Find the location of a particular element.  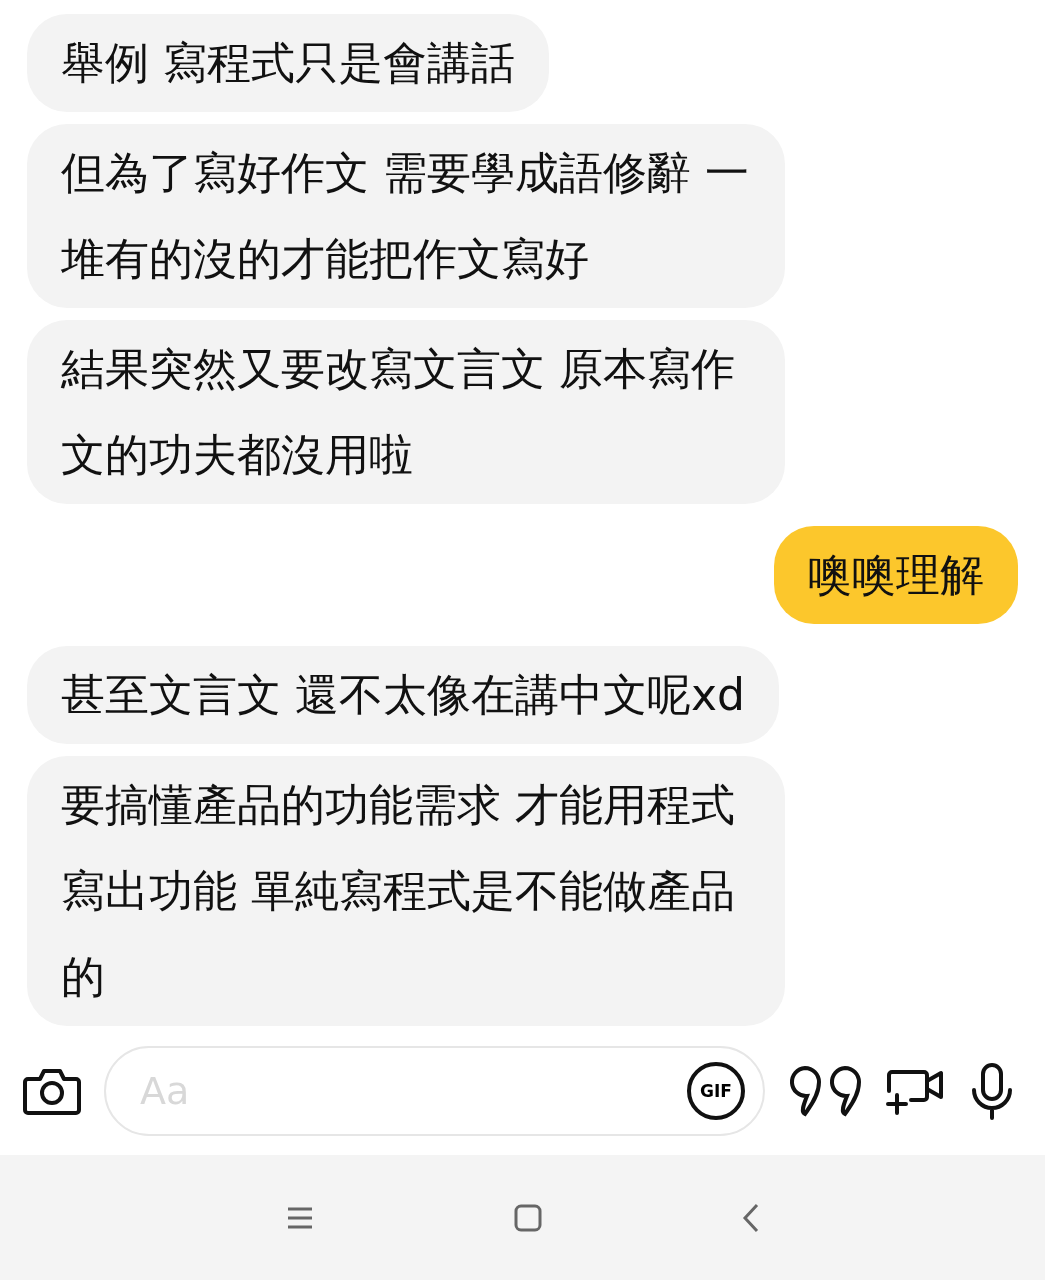

back-icon is located at coordinates (750, 1217).